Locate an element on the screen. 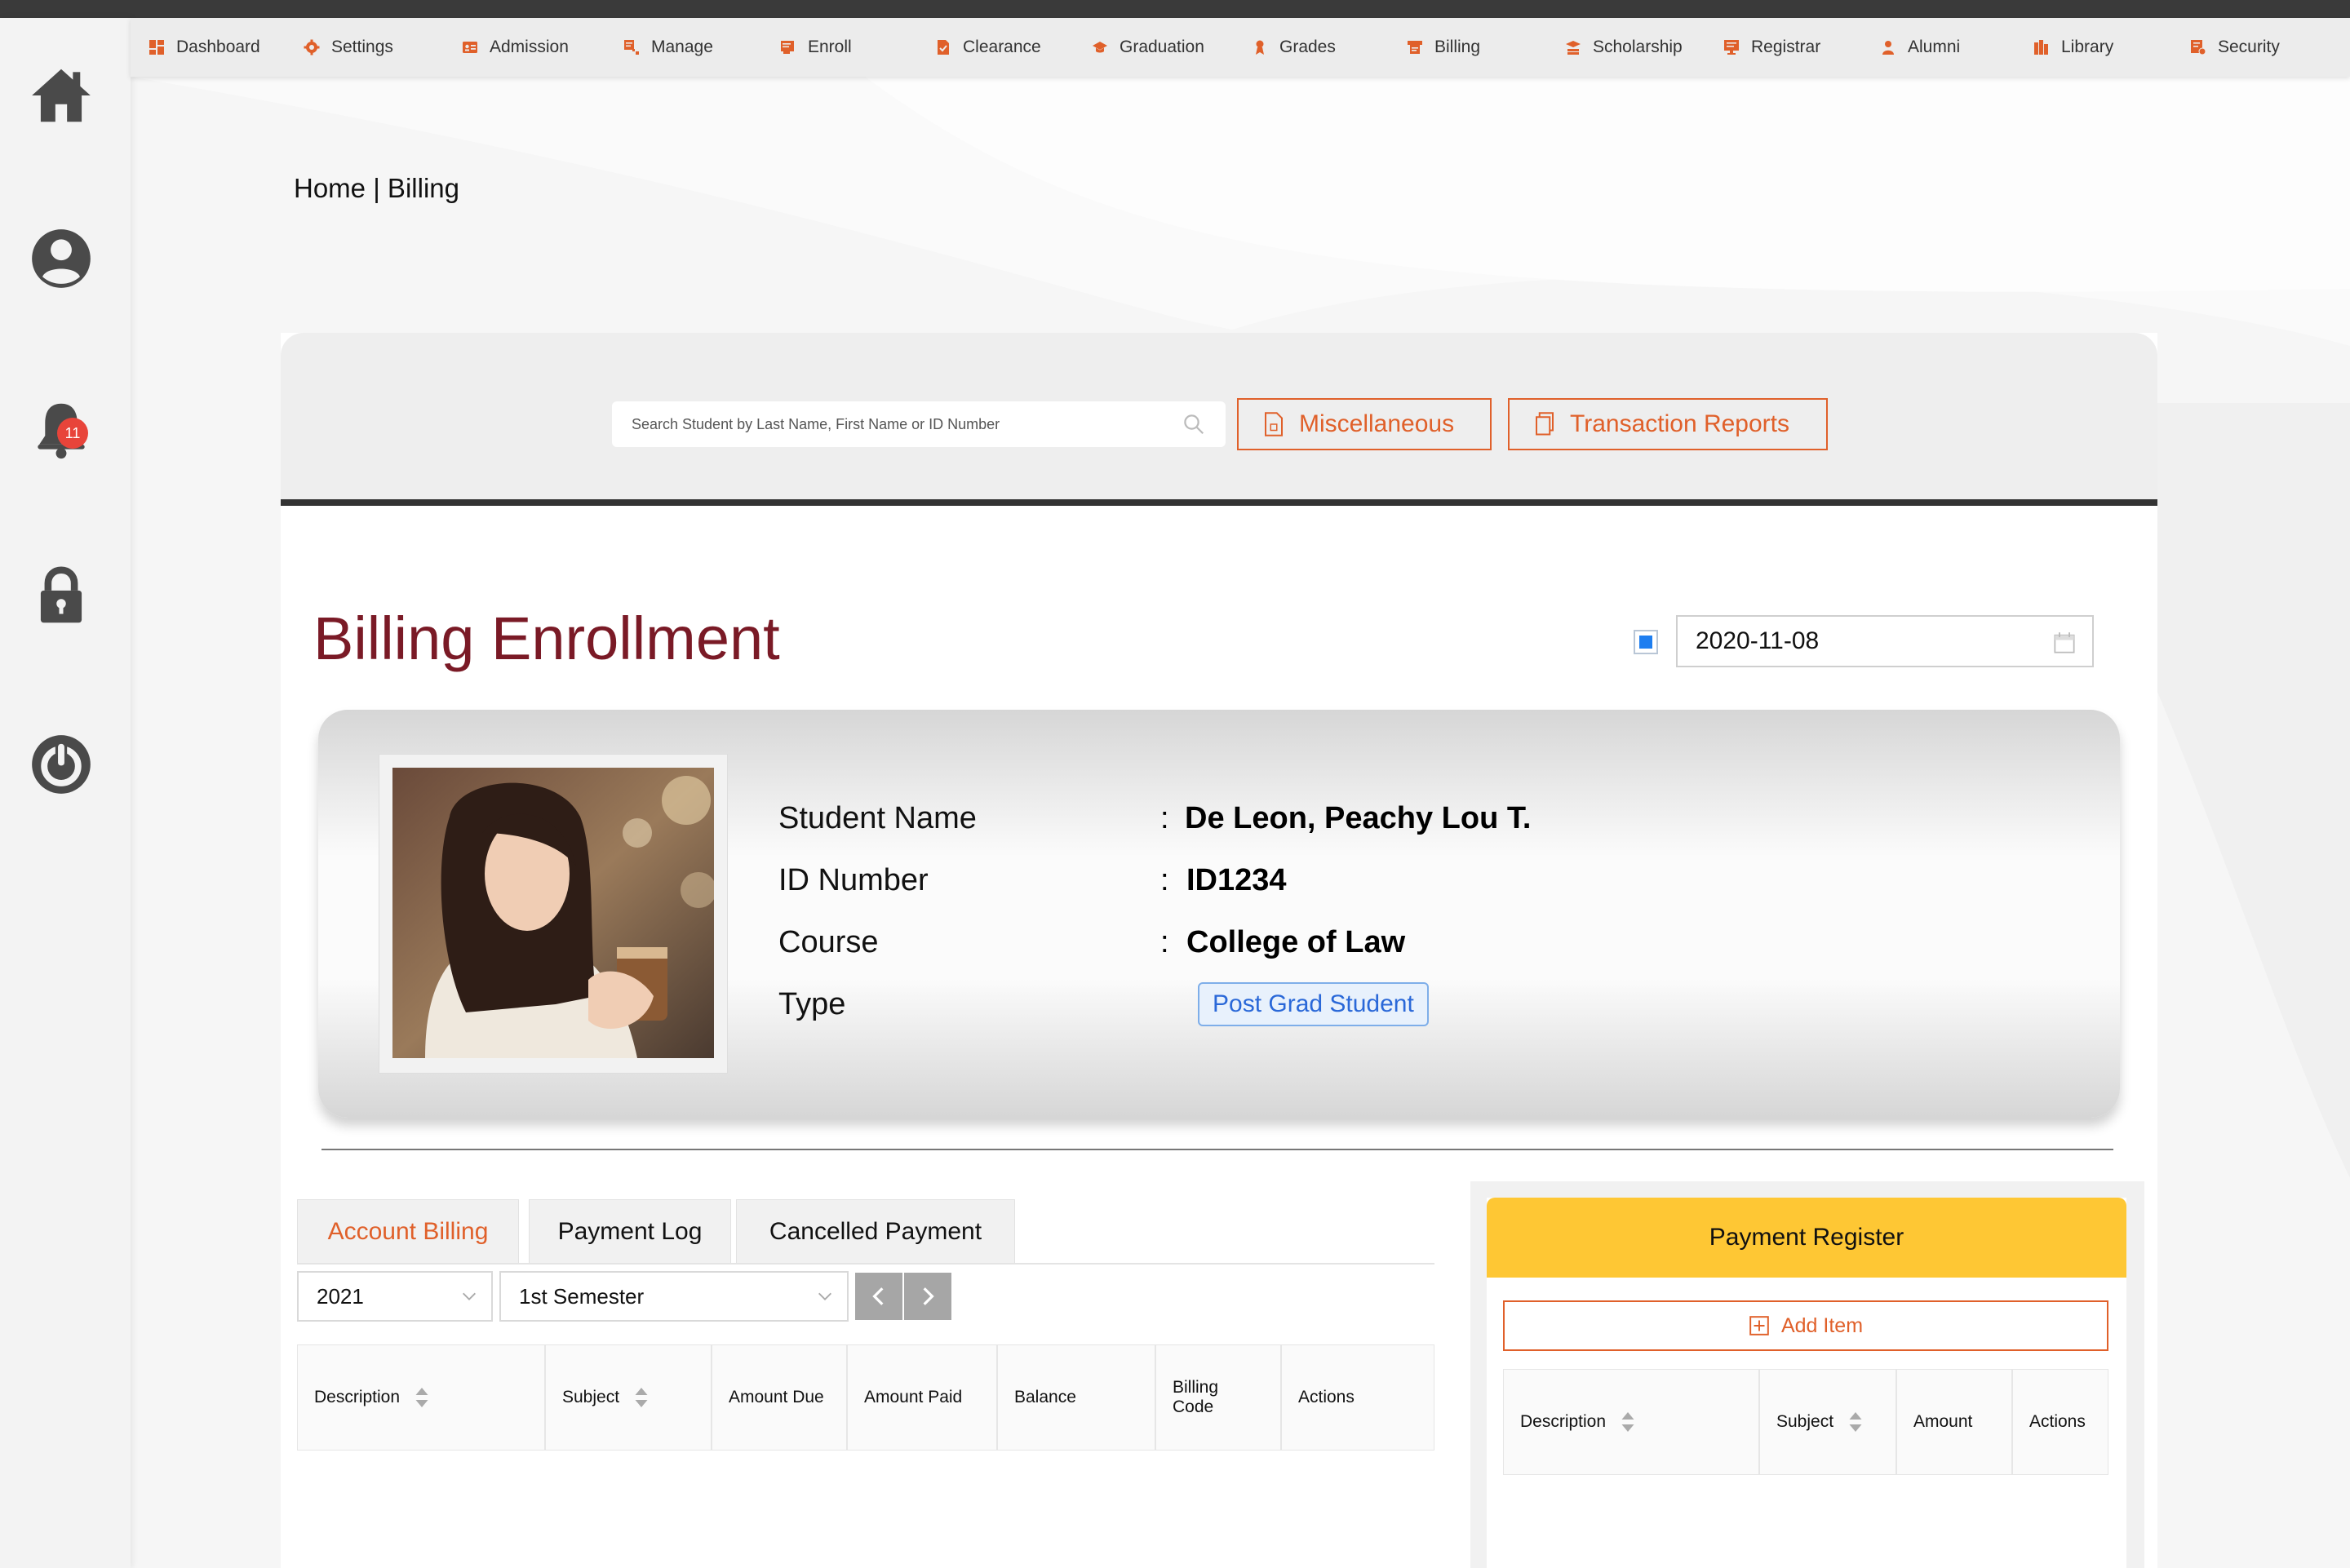  student-type-badge: Post Grad Student is located at coordinates (1313, 1004).